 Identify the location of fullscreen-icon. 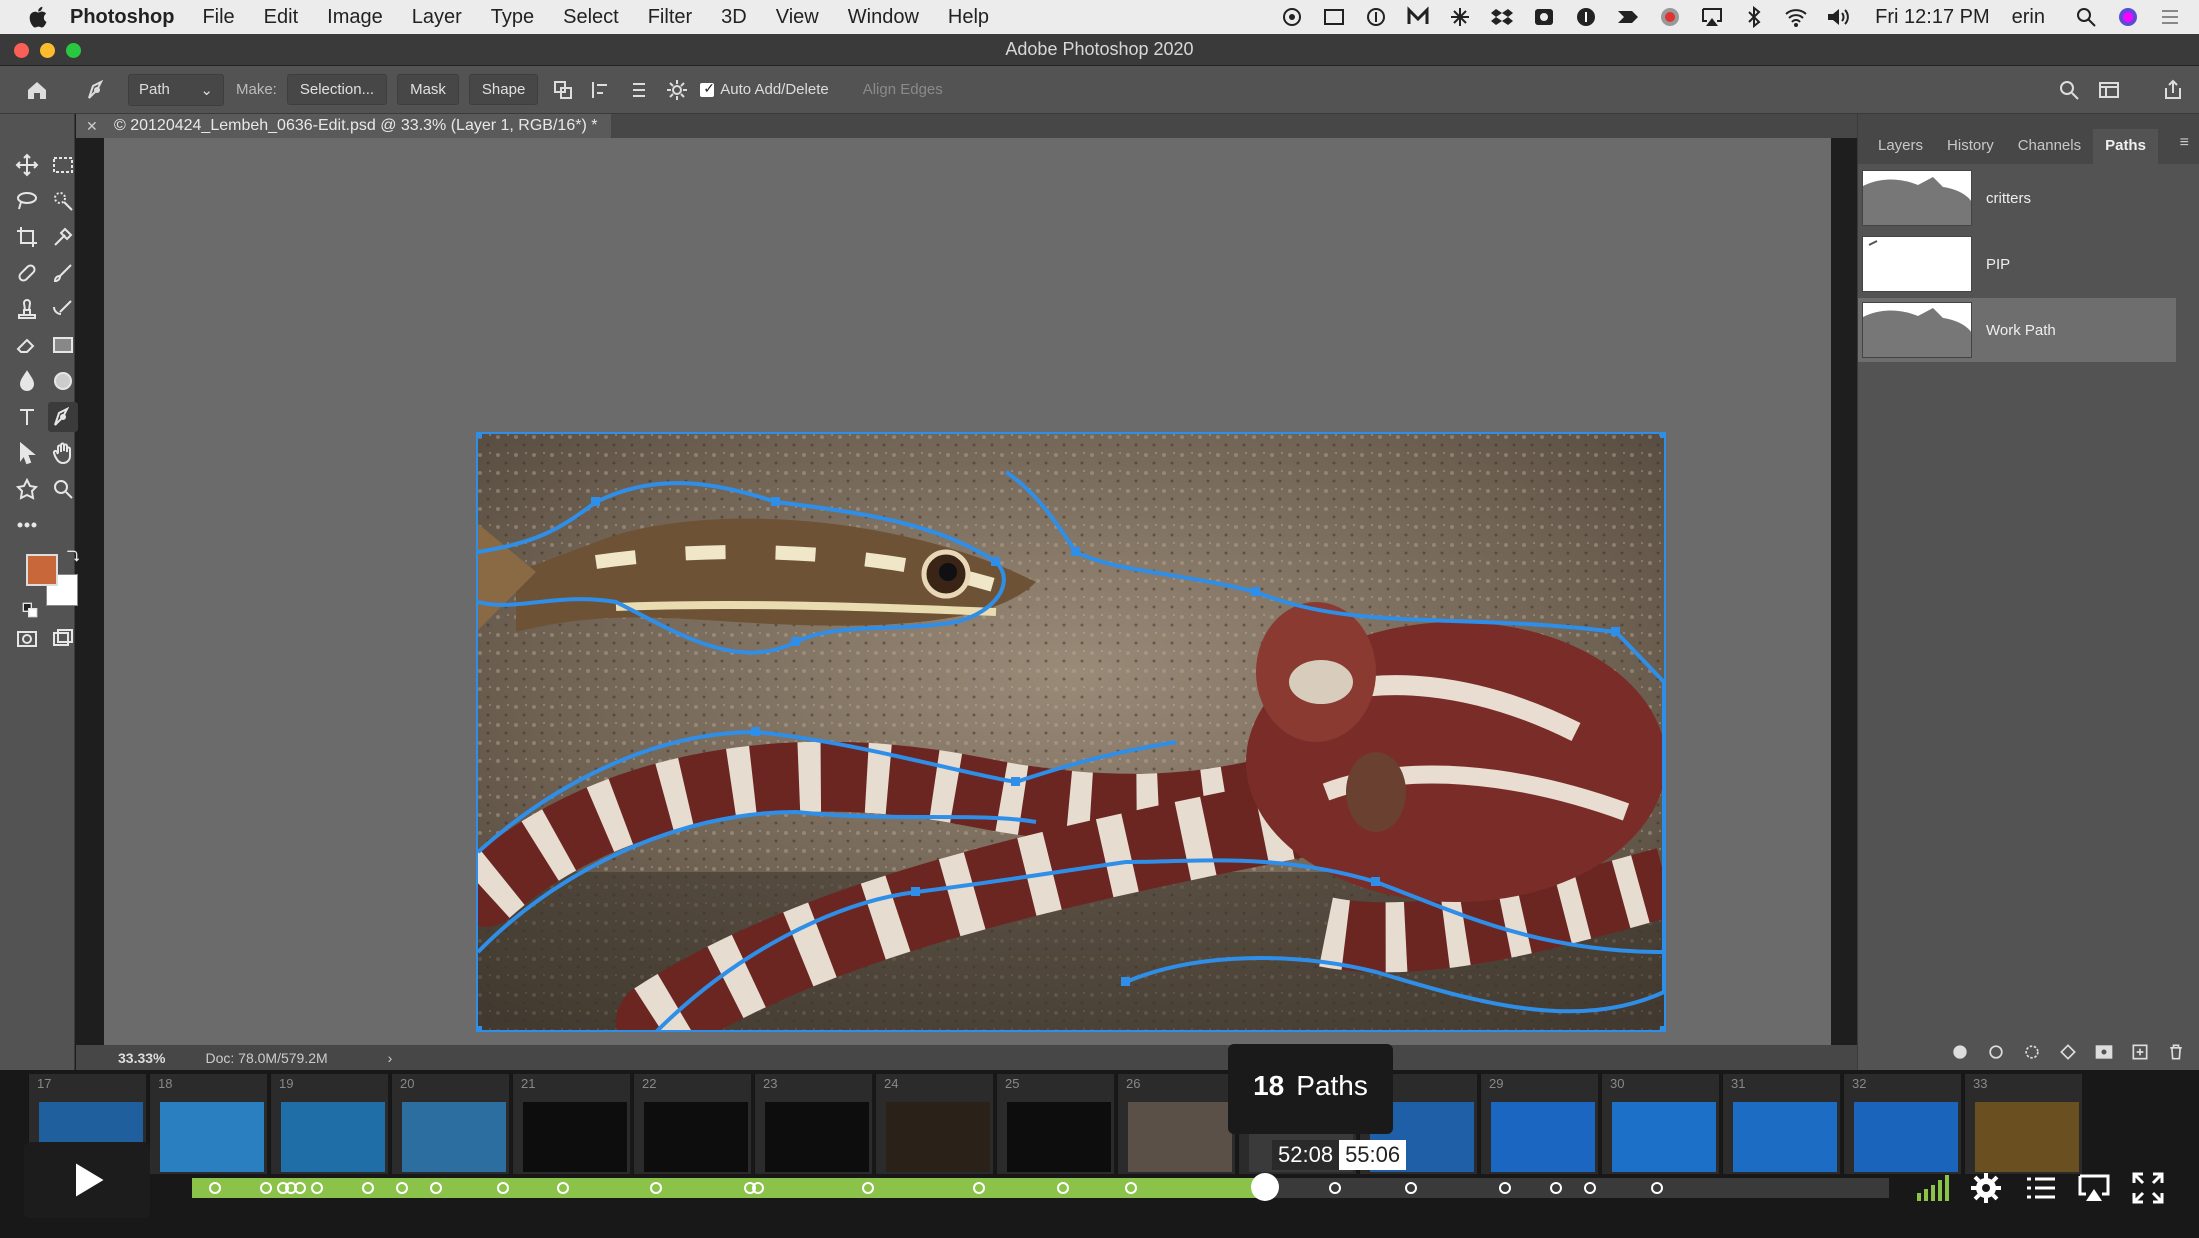
(2148, 1188).